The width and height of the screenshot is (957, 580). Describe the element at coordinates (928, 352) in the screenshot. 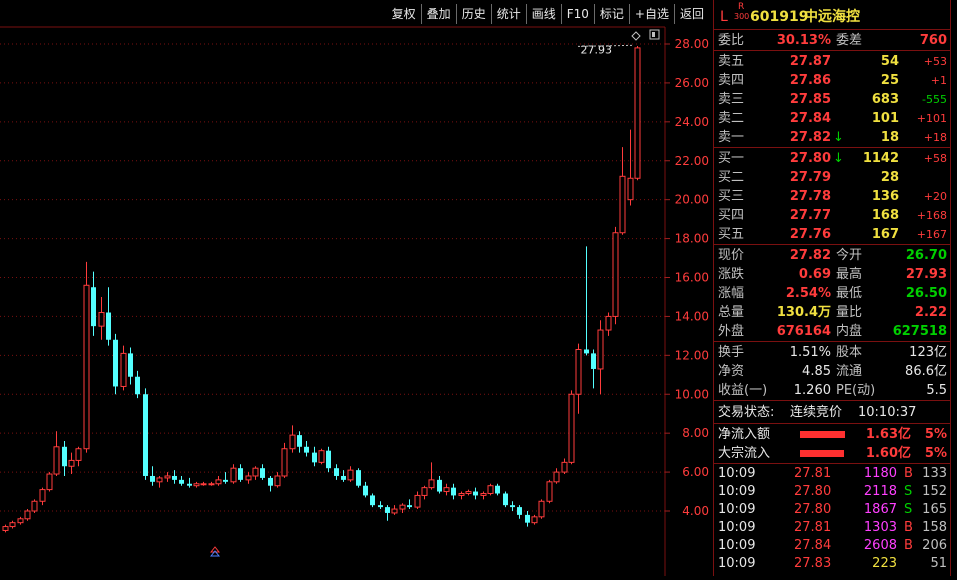

I see `fund-value: 123亿` at that location.